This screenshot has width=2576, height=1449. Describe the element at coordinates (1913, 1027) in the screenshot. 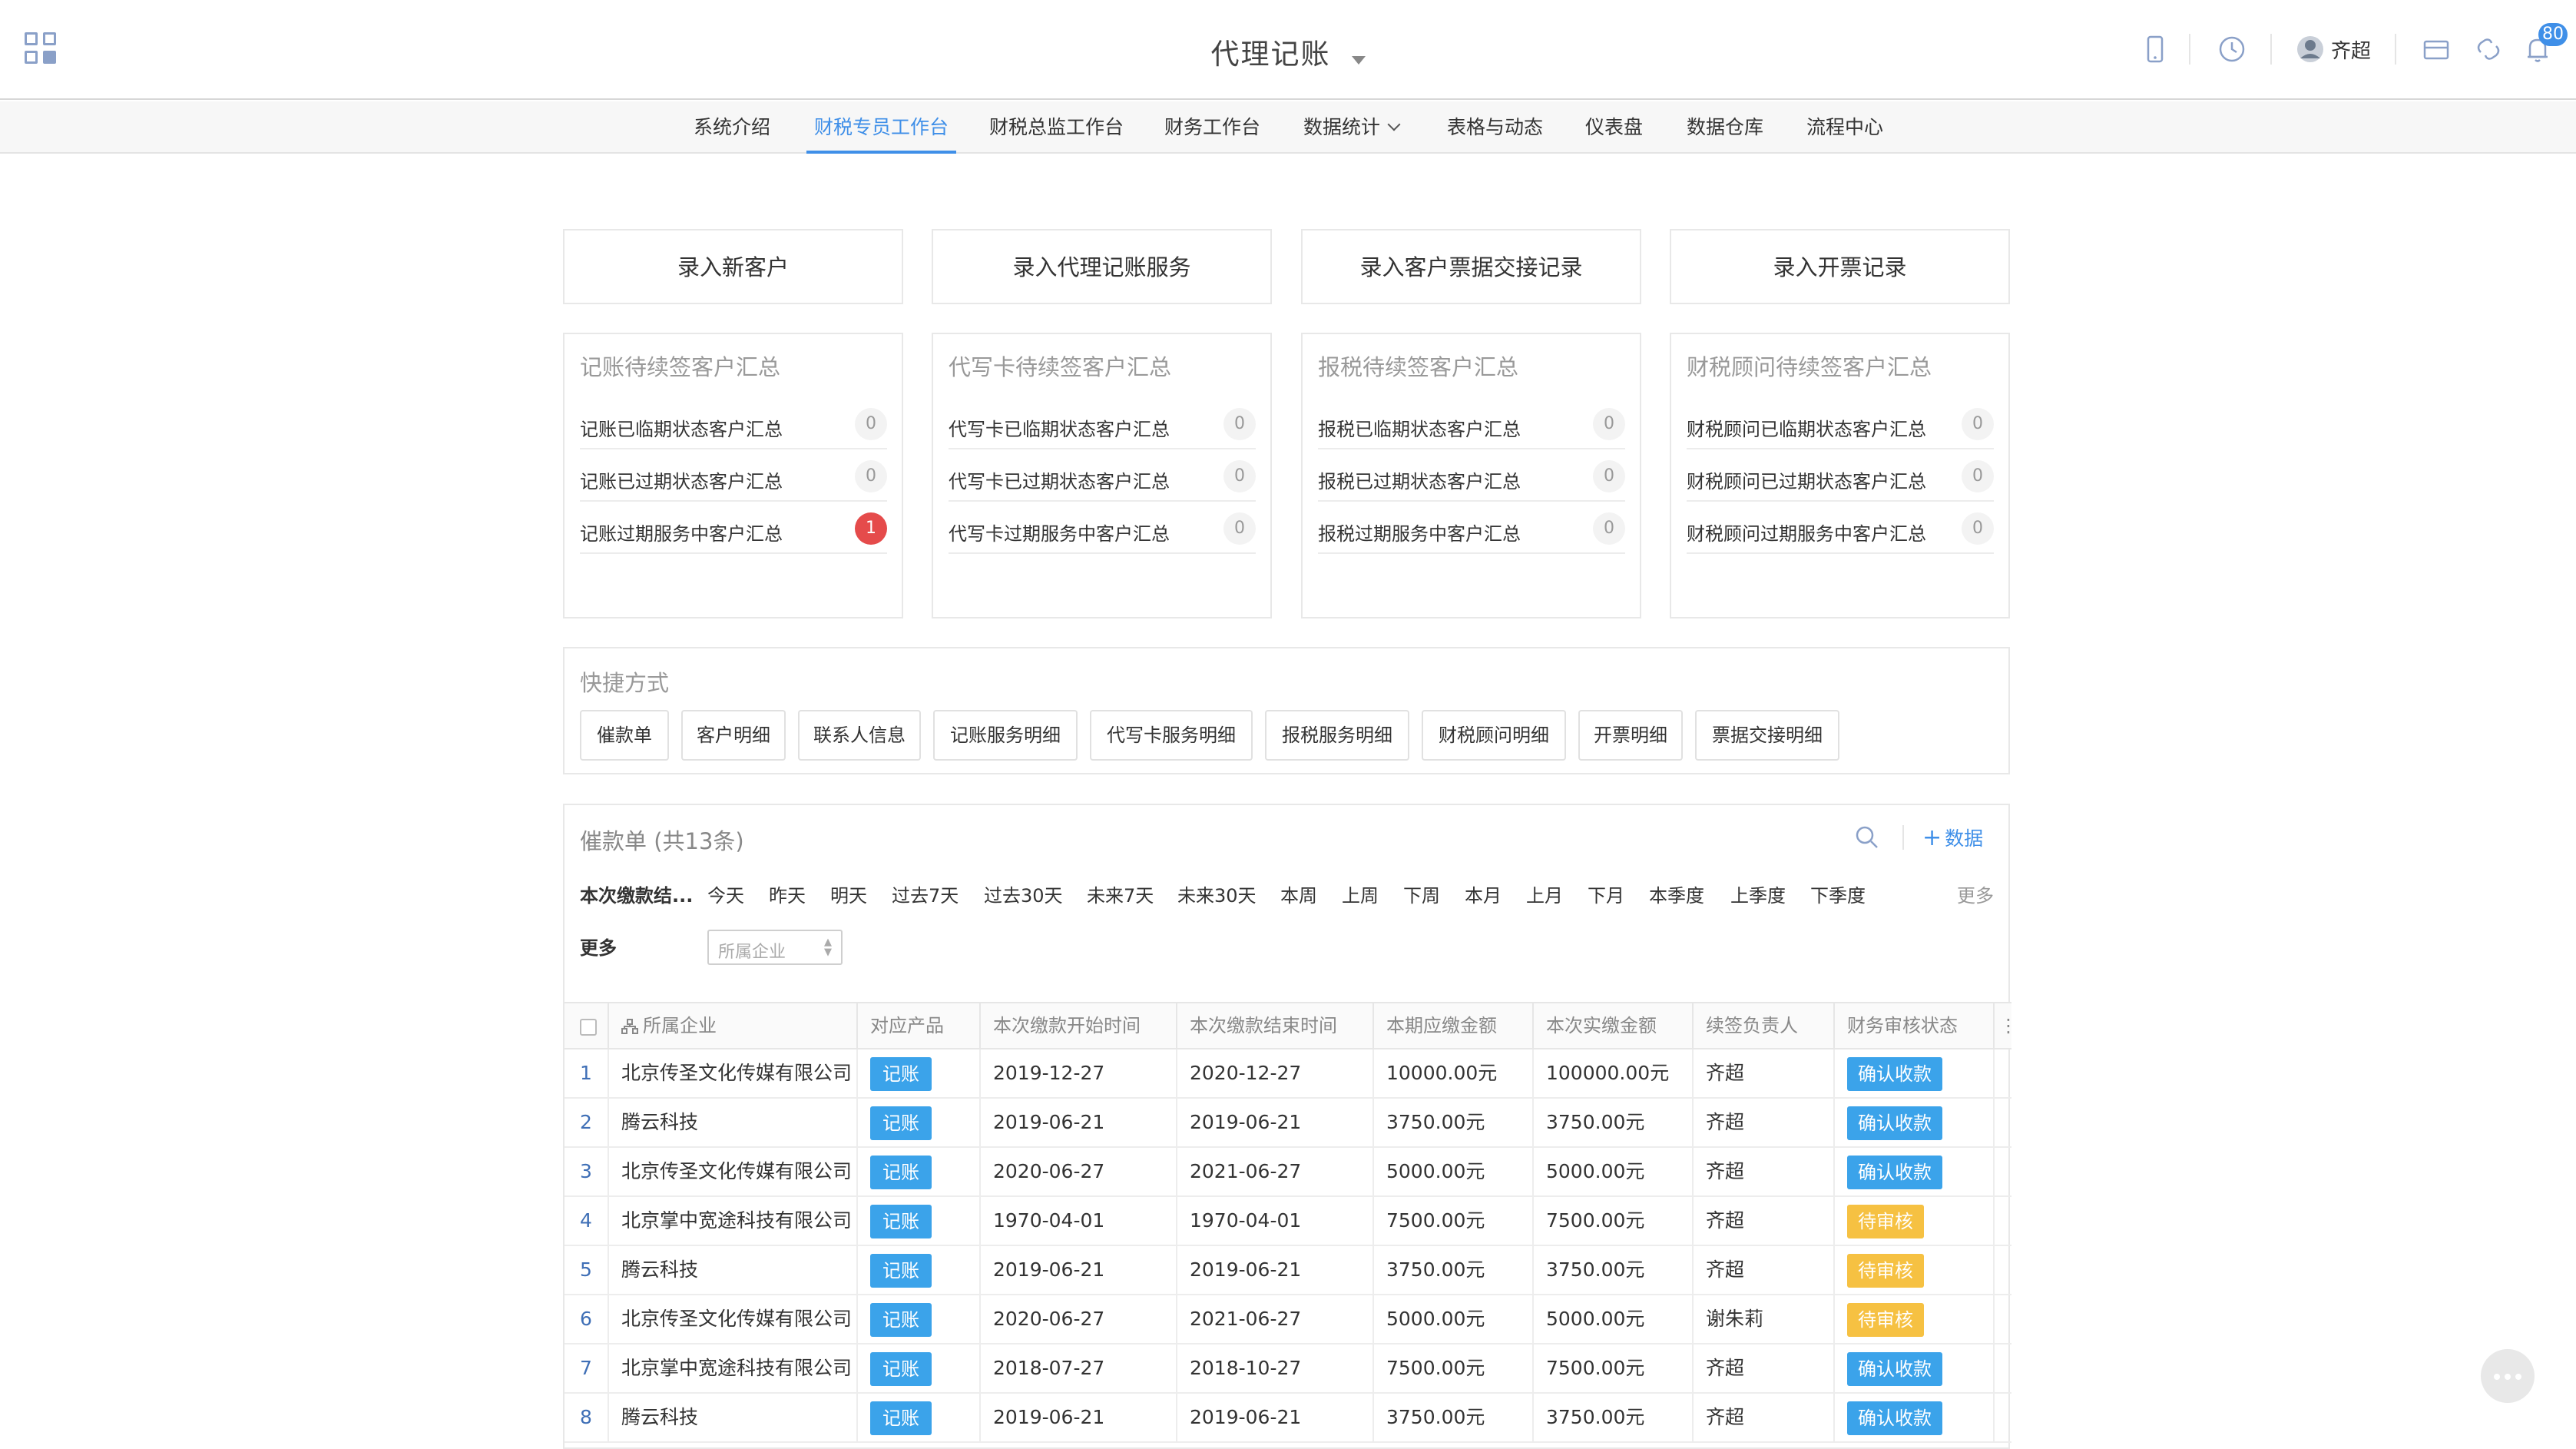

I see `column-header-audit-status: 财务审核状态` at that location.